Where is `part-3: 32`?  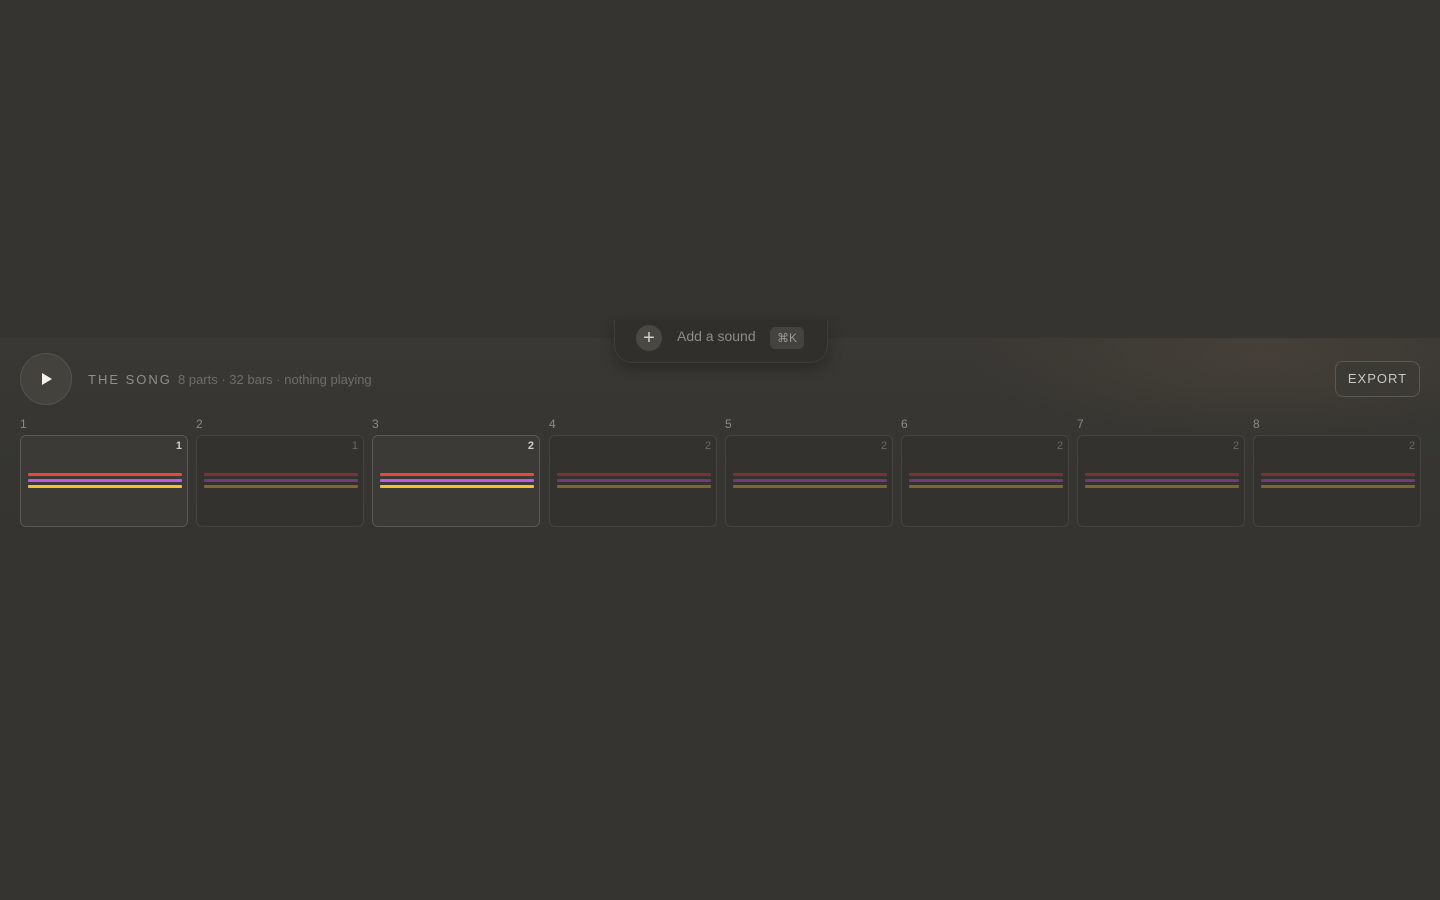
part-3: 32 is located at coordinates (456, 473).